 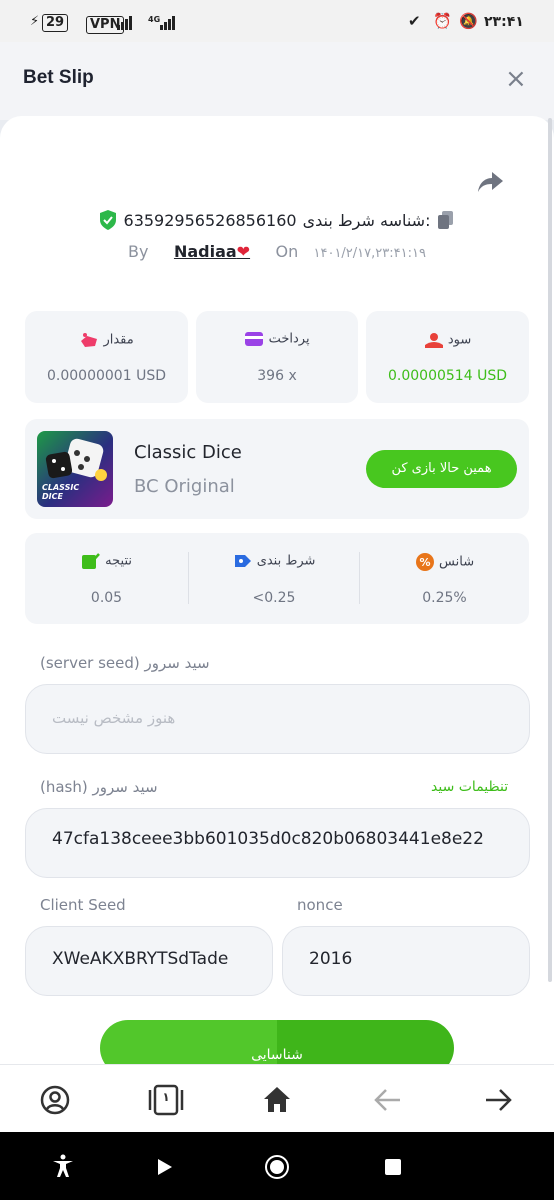 I want to click on recents-icon, so click(x=393, y=1167).